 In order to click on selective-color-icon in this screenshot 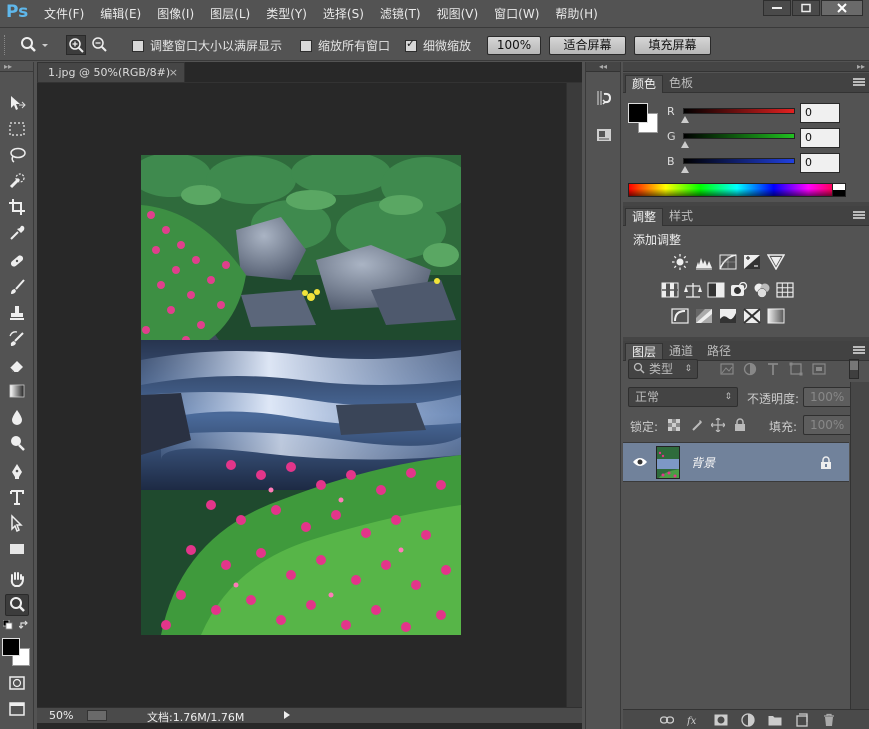, I will do `click(752, 316)`.